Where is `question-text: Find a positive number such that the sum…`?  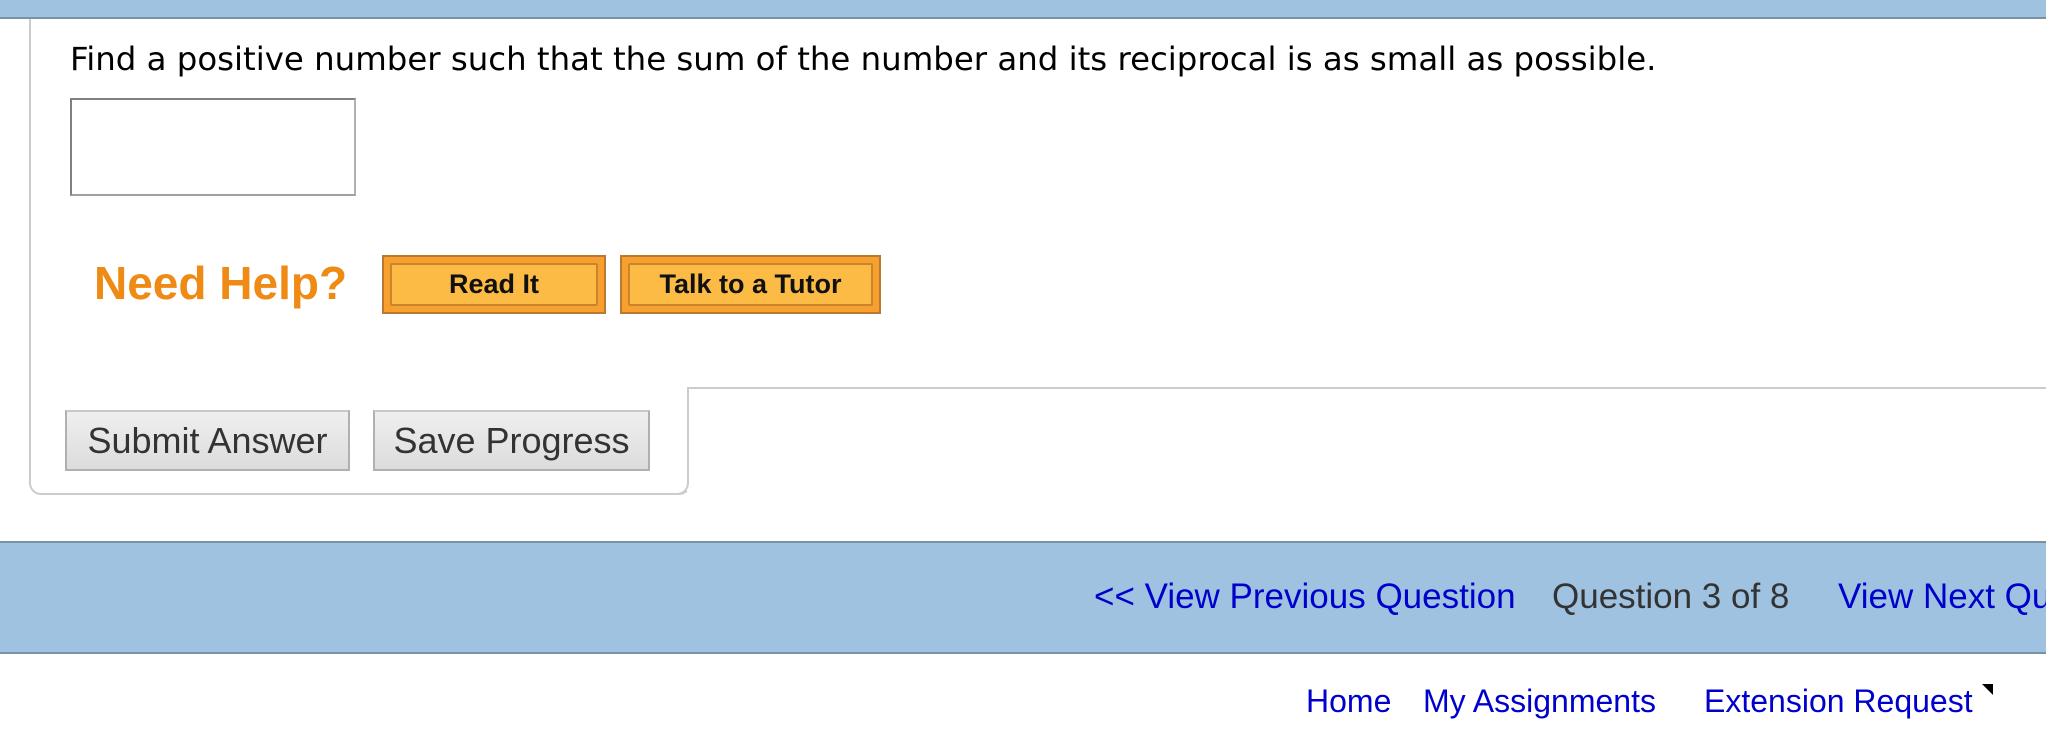
question-text: Find a positive number such that the sum… is located at coordinates (863, 59).